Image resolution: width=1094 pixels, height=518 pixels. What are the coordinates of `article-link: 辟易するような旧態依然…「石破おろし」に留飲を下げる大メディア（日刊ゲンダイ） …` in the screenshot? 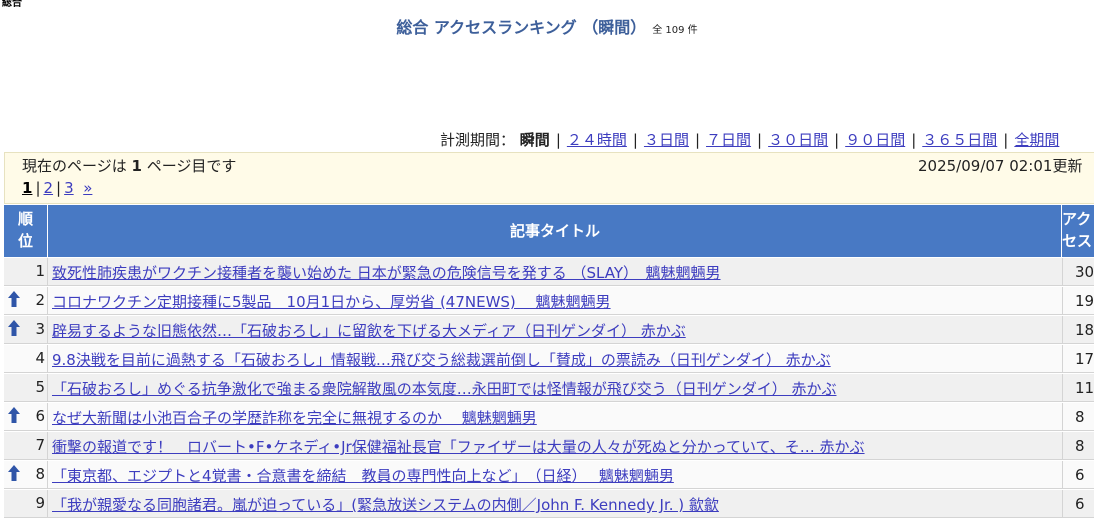 It's located at (369, 331).